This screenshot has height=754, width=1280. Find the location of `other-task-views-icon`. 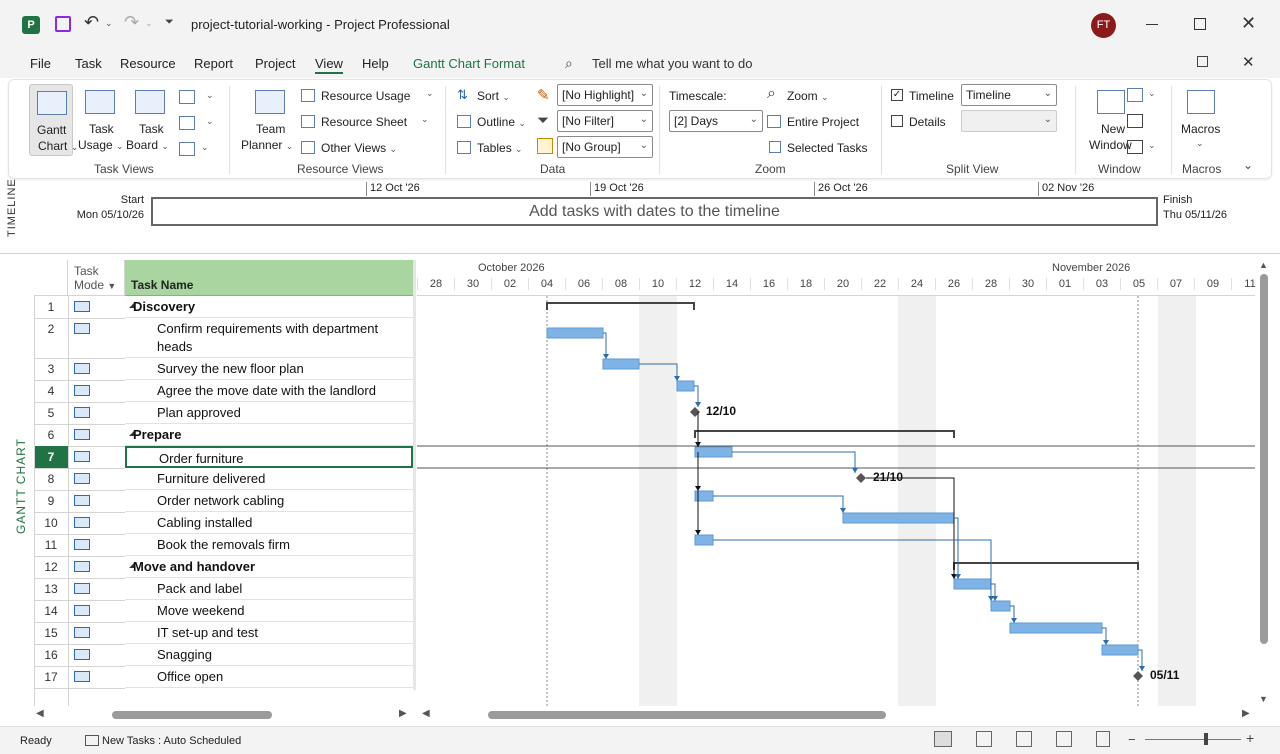

other-task-views-icon is located at coordinates (187, 149).